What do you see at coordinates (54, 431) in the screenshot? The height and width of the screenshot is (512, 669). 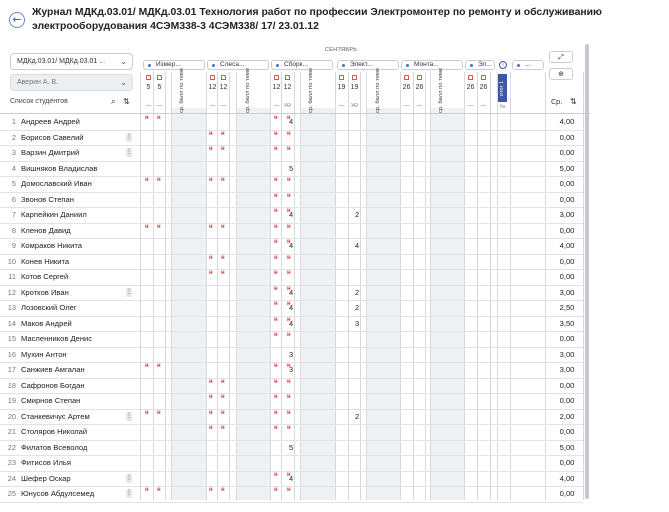 I see `student-name: Столяров Николай` at bounding box center [54, 431].